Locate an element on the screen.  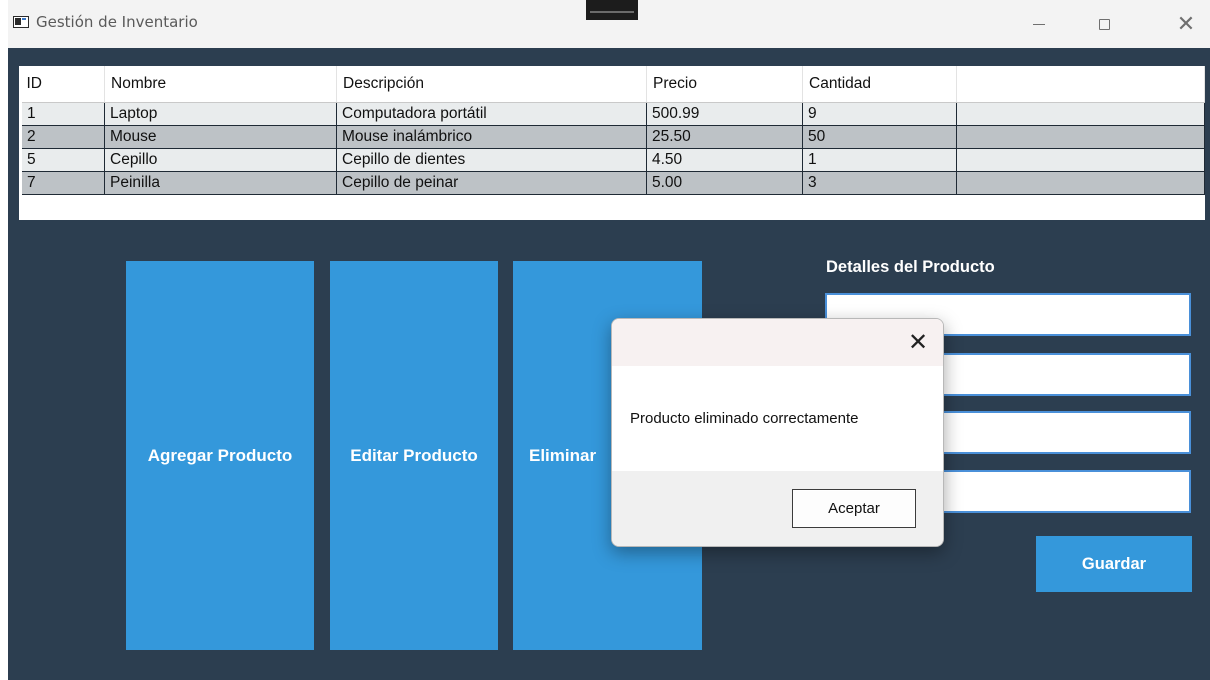
maximize-button is located at coordinates (1104, 24).